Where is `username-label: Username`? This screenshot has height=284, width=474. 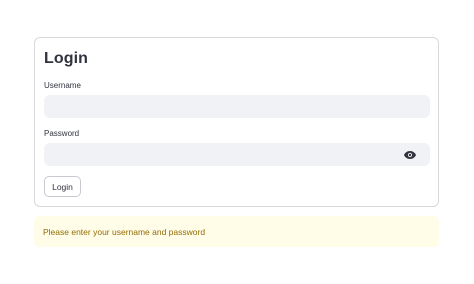 username-label: Username is located at coordinates (62, 85).